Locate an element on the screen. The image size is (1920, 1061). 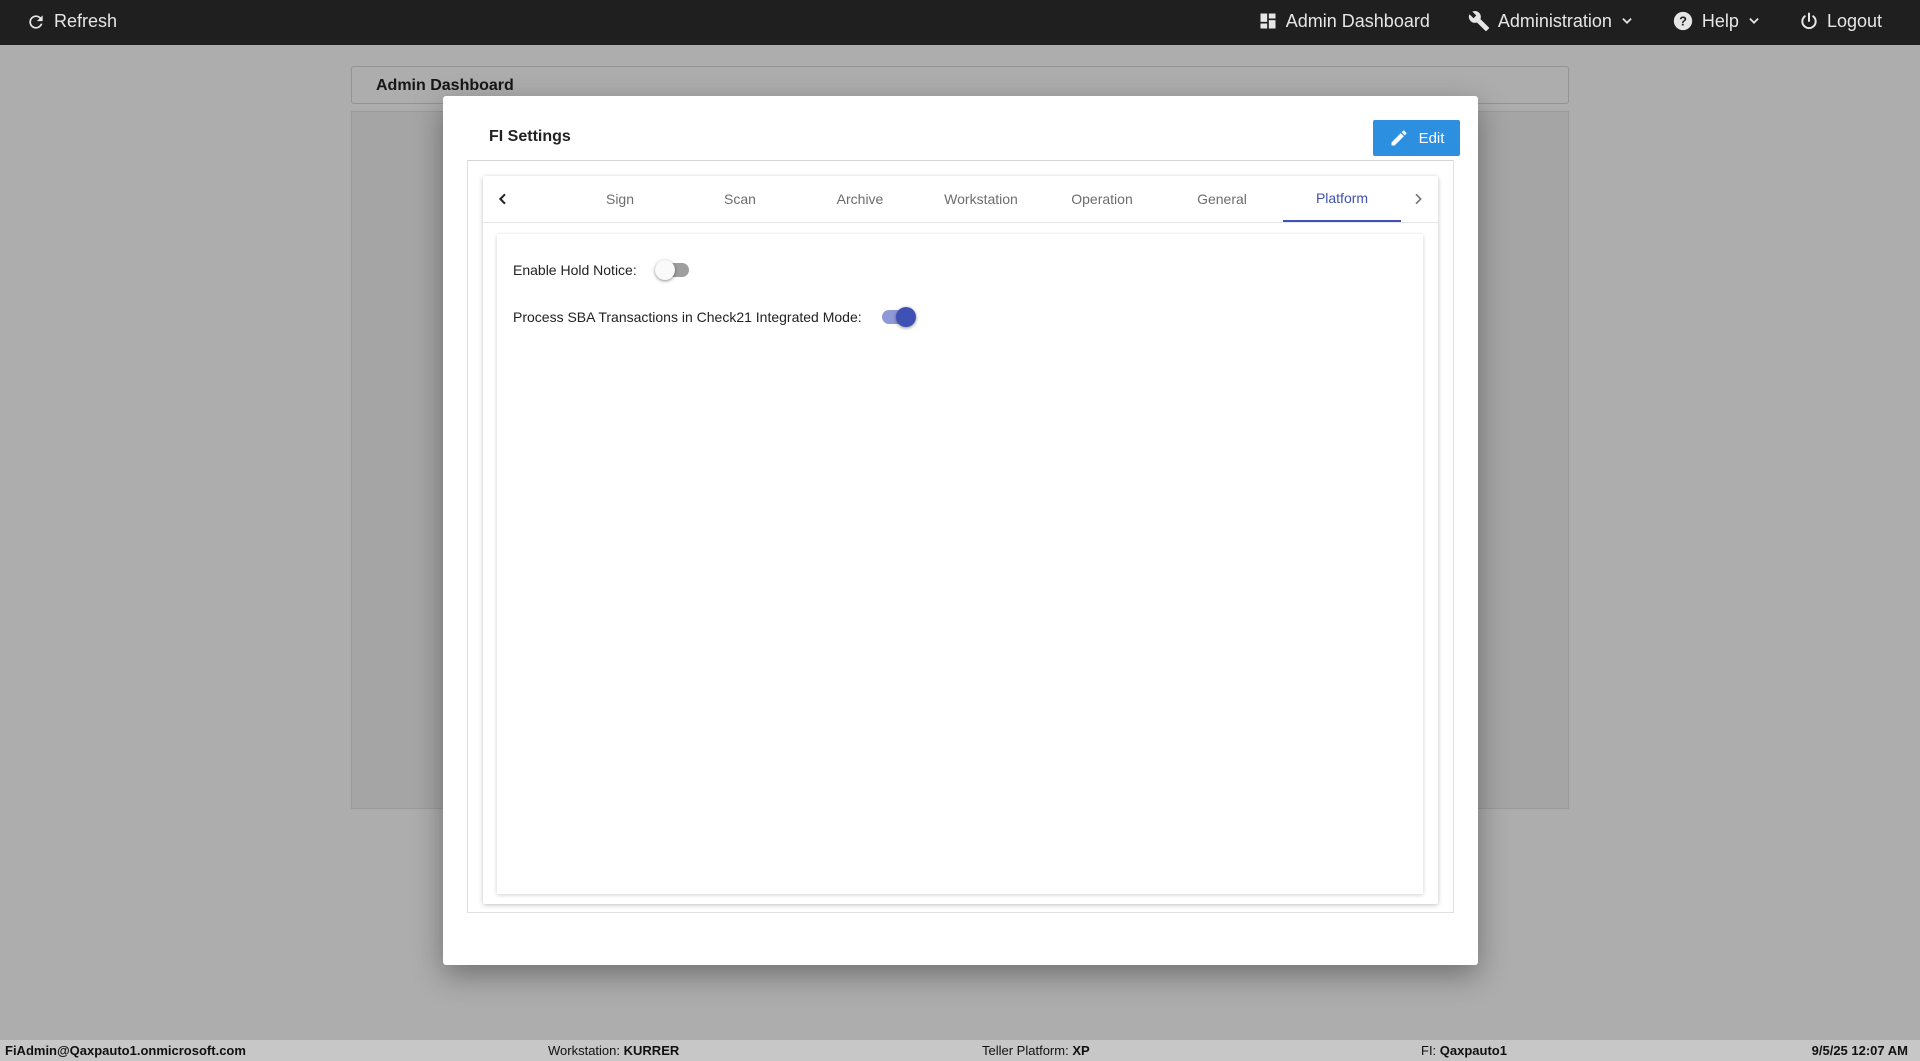
refresh-label: Refresh is located at coordinates (86, 21).